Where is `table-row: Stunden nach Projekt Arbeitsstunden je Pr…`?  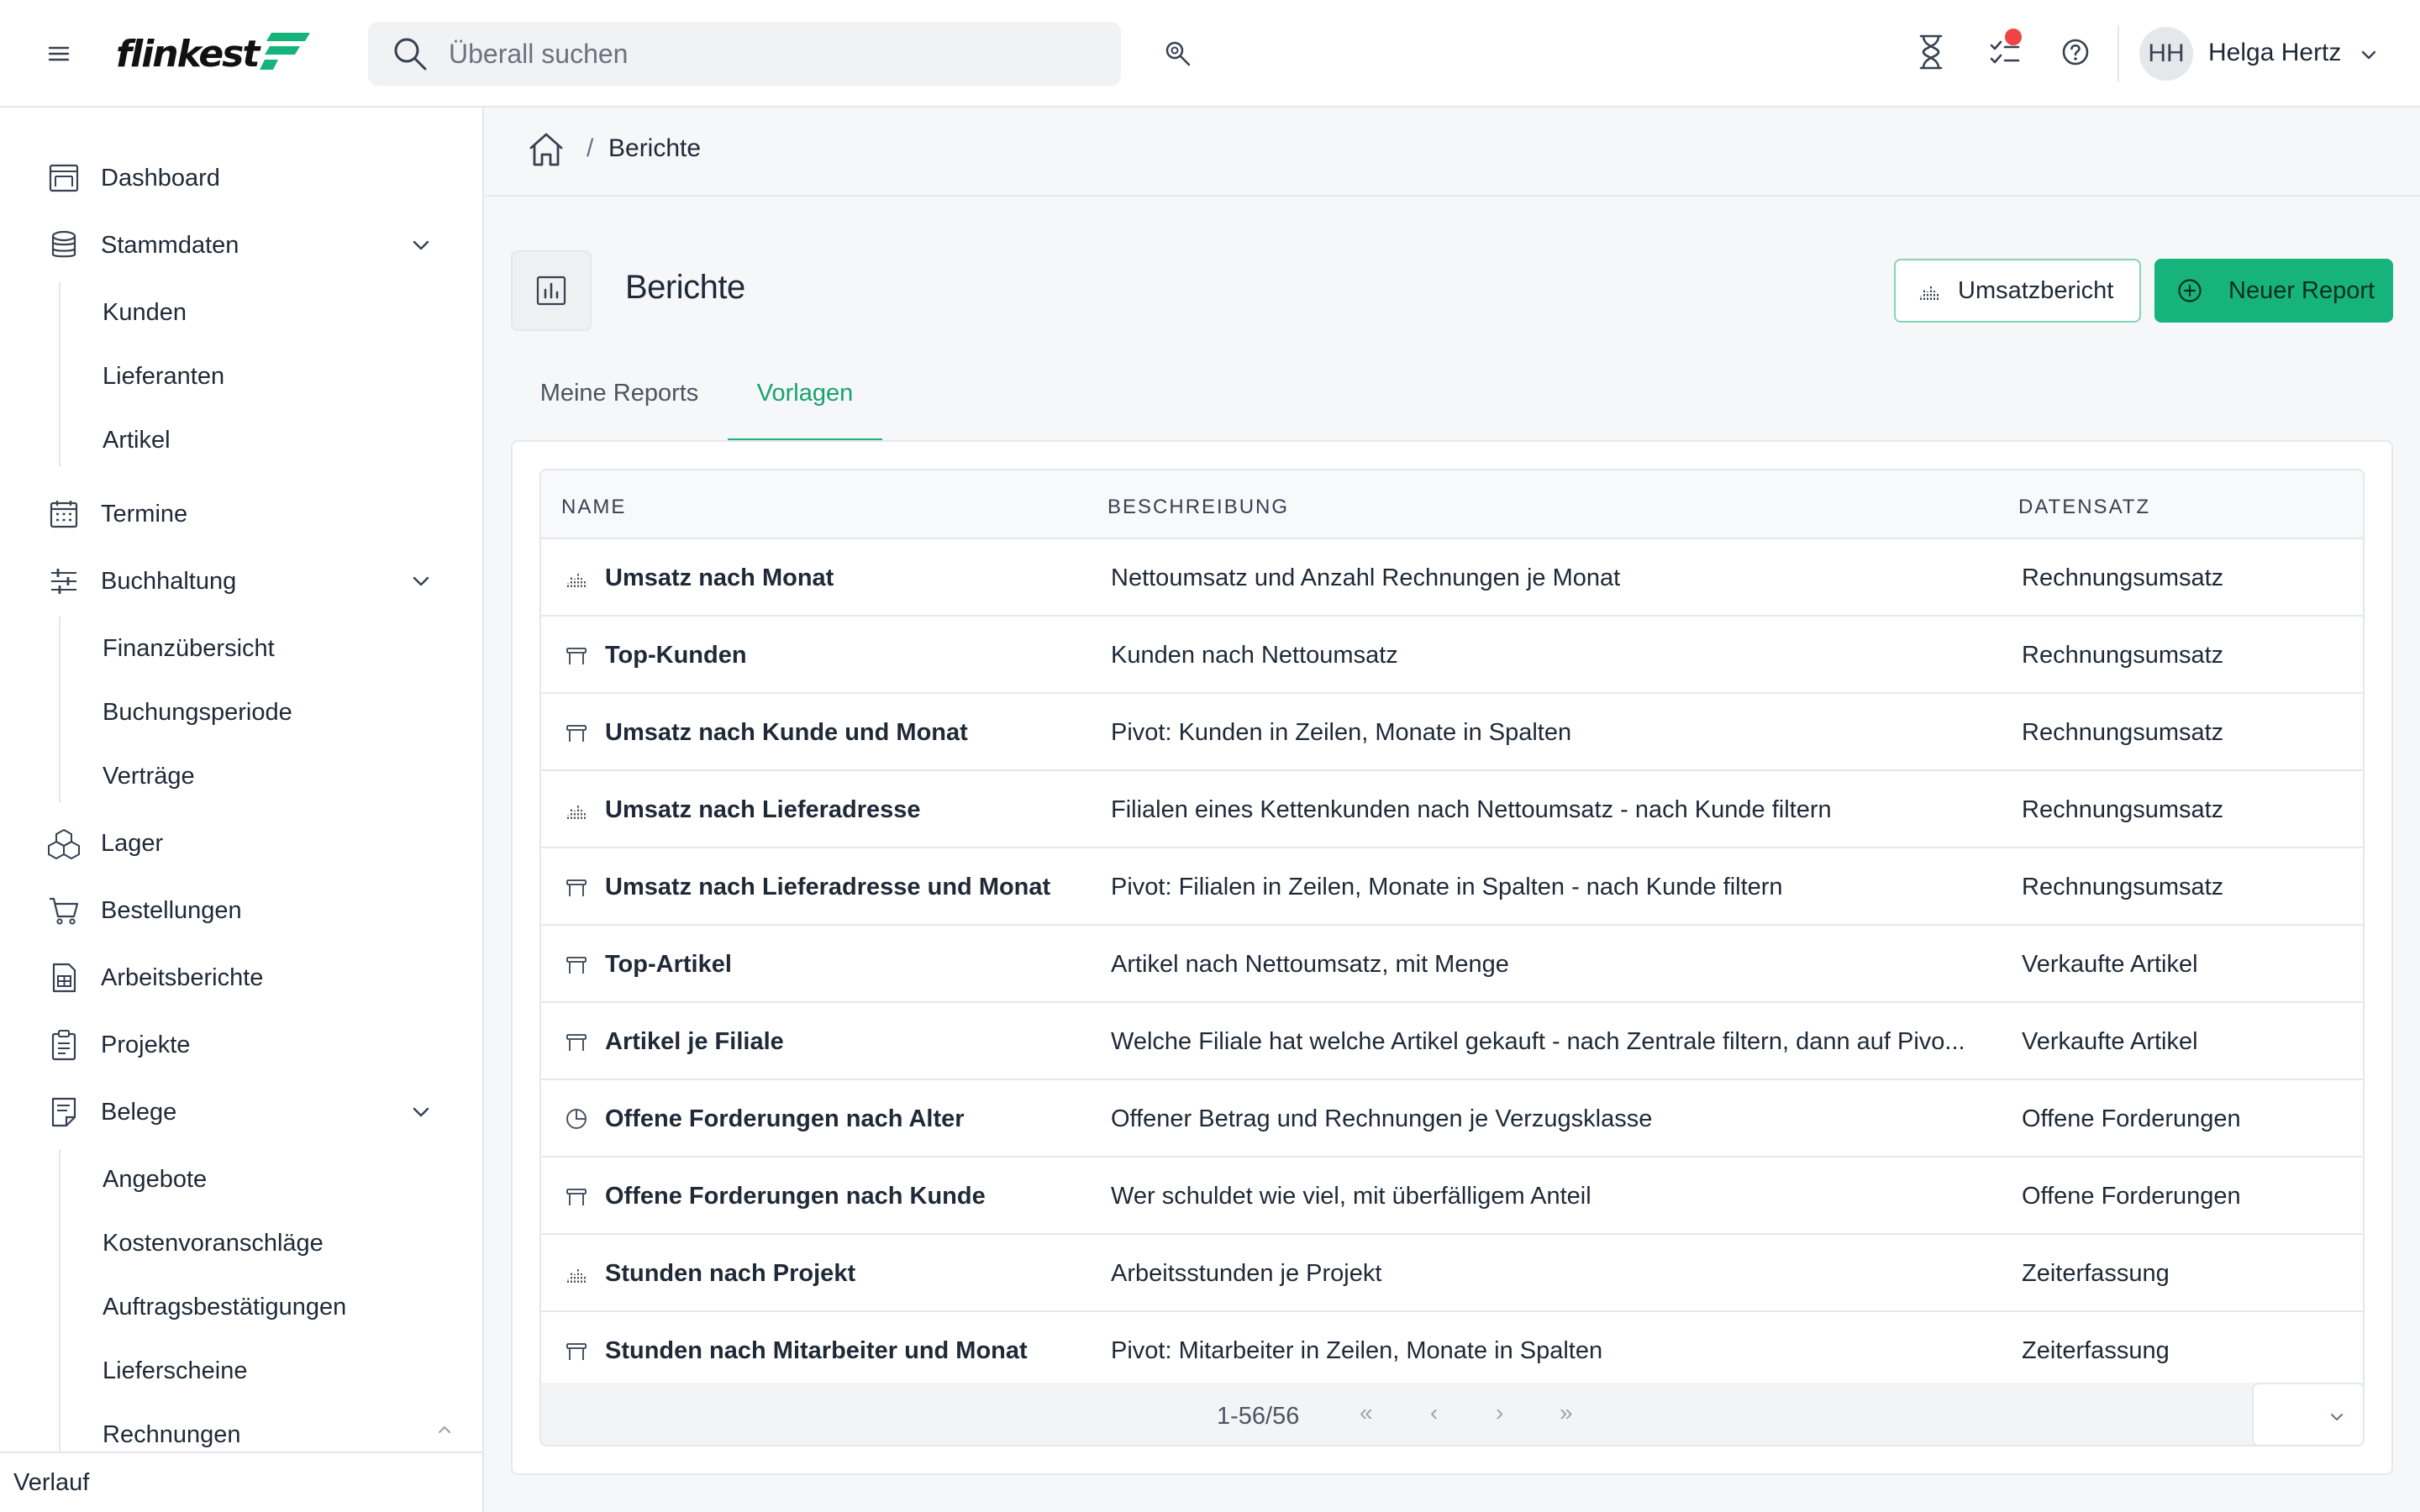 table-row: Stunden nach Projekt Arbeitsstunden je Pr… is located at coordinates (1452, 1273).